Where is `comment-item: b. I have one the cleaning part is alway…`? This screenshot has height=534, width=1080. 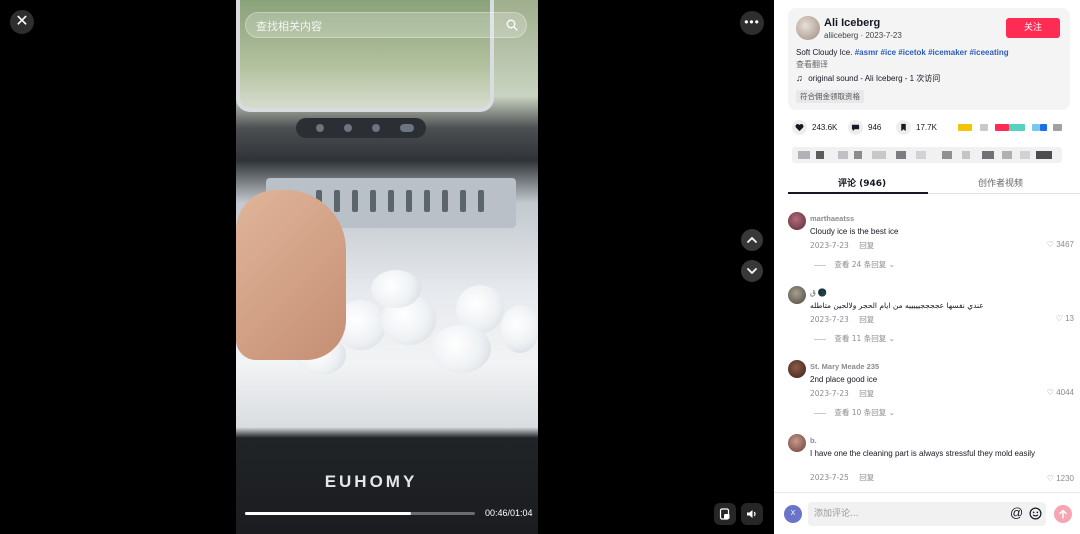 comment-item: b. I have one the cleaning part is alway… is located at coordinates (931, 462).